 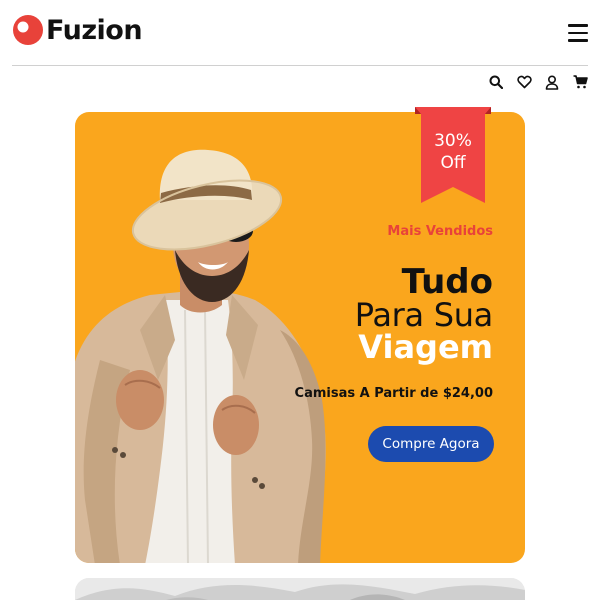 What do you see at coordinates (496, 82) in the screenshot?
I see `search-icon` at bounding box center [496, 82].